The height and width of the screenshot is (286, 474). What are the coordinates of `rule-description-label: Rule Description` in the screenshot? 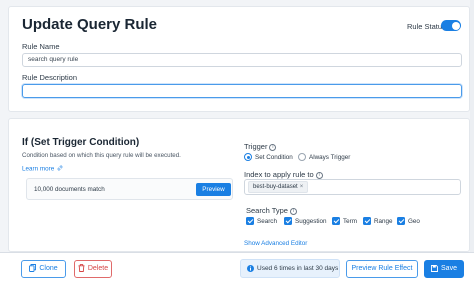 It's located at (50, 77).